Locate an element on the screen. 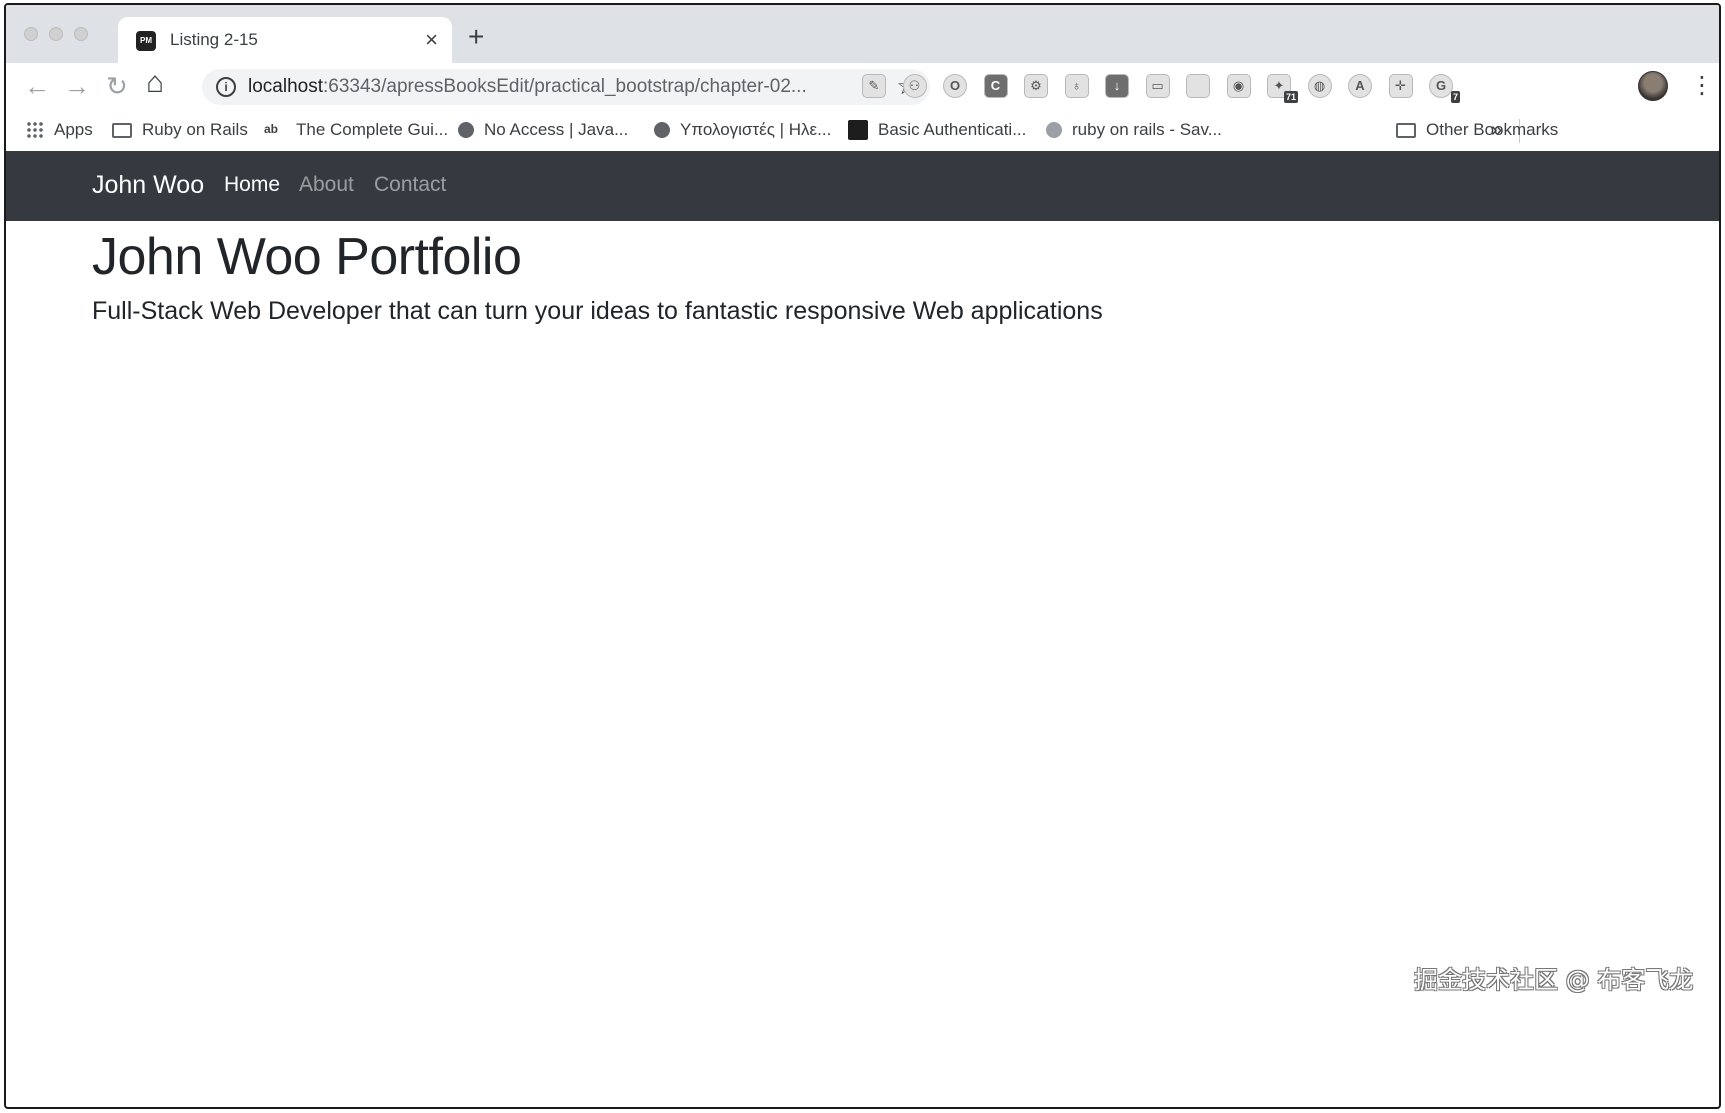 The image size is (1725, 1113). network-ext-icon: ⚇ is located at coordinates (914, 86).